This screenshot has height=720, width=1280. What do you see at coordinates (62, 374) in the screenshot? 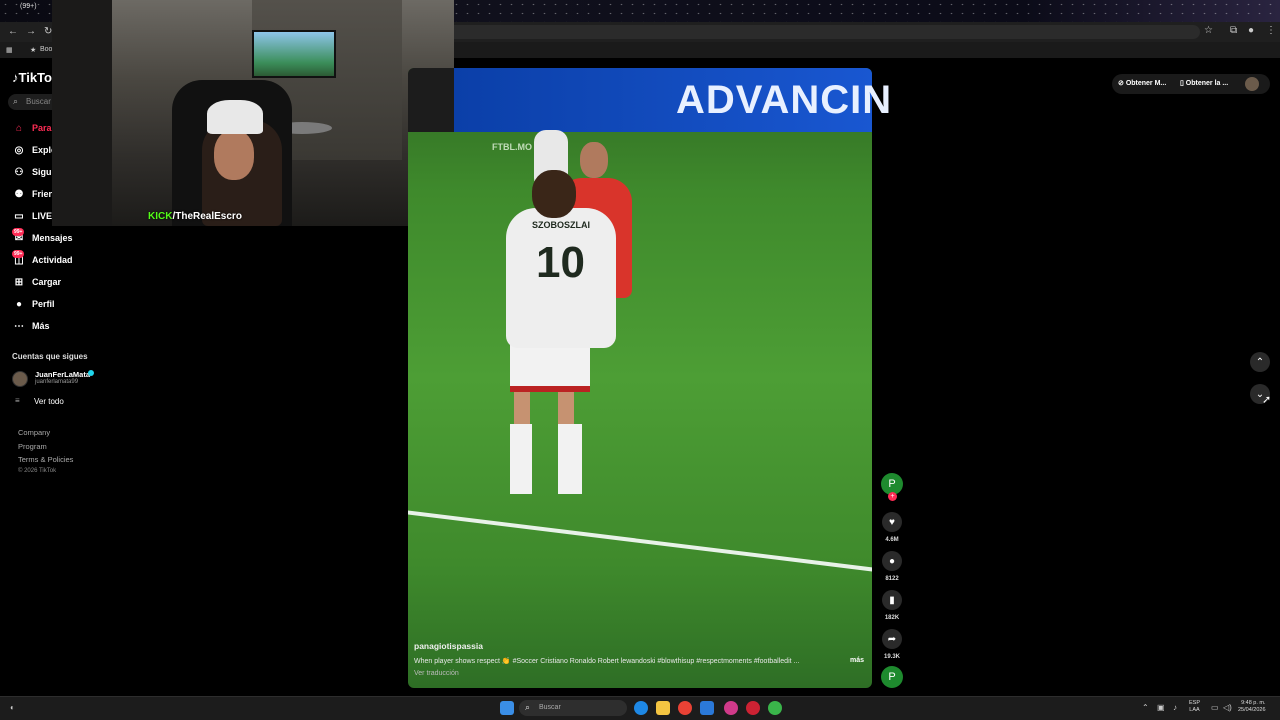
I see `account-name: JuanFerLaMata` at bounding box center [62, 374].